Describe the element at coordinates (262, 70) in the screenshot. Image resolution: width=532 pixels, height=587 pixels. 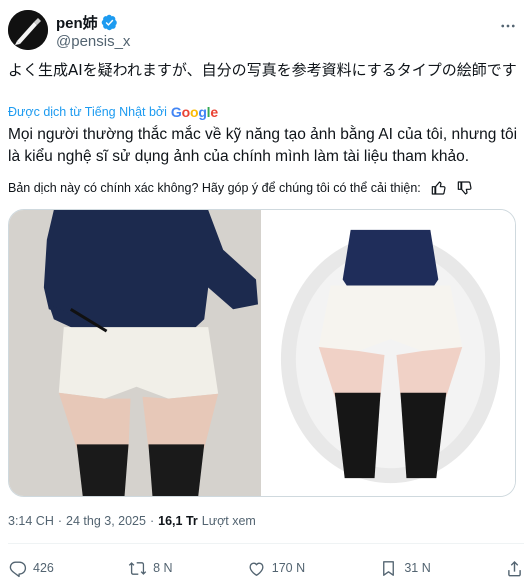
I see `tweet-text: よく生成AIを疑われますが、自分の写真を参考資料にするタイプの絵師です` at that location.